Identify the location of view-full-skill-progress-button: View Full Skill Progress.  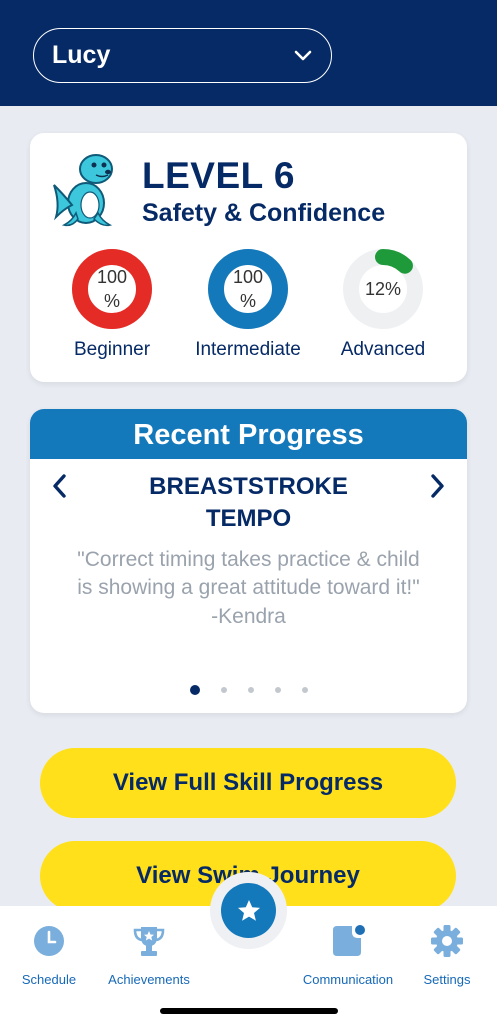
(248, 783).